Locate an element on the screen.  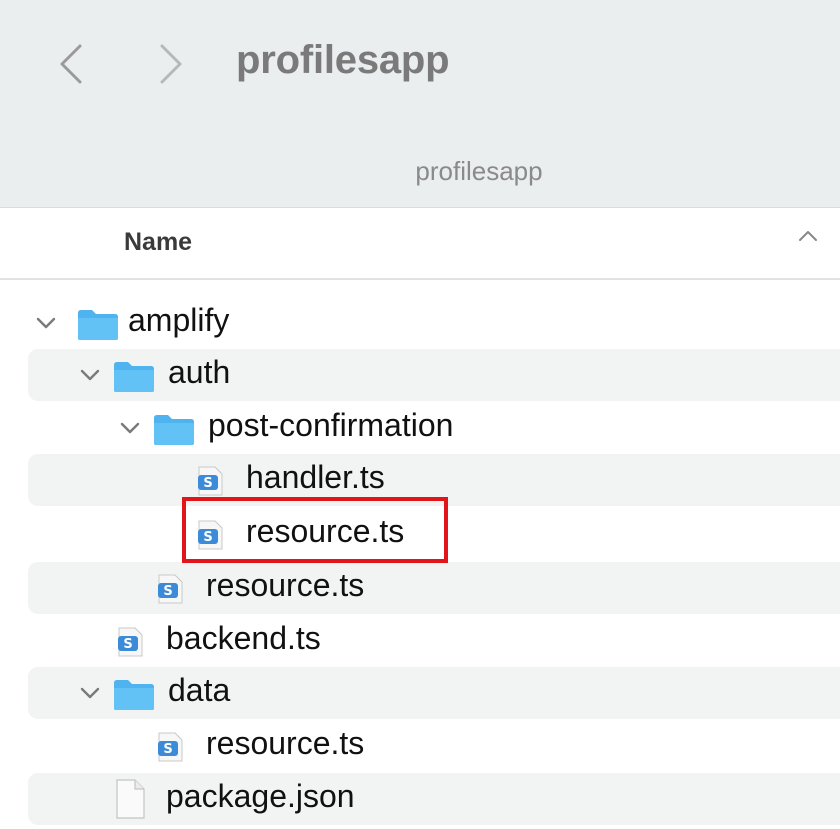
item-label: auth is located at coordinates (199, 372).